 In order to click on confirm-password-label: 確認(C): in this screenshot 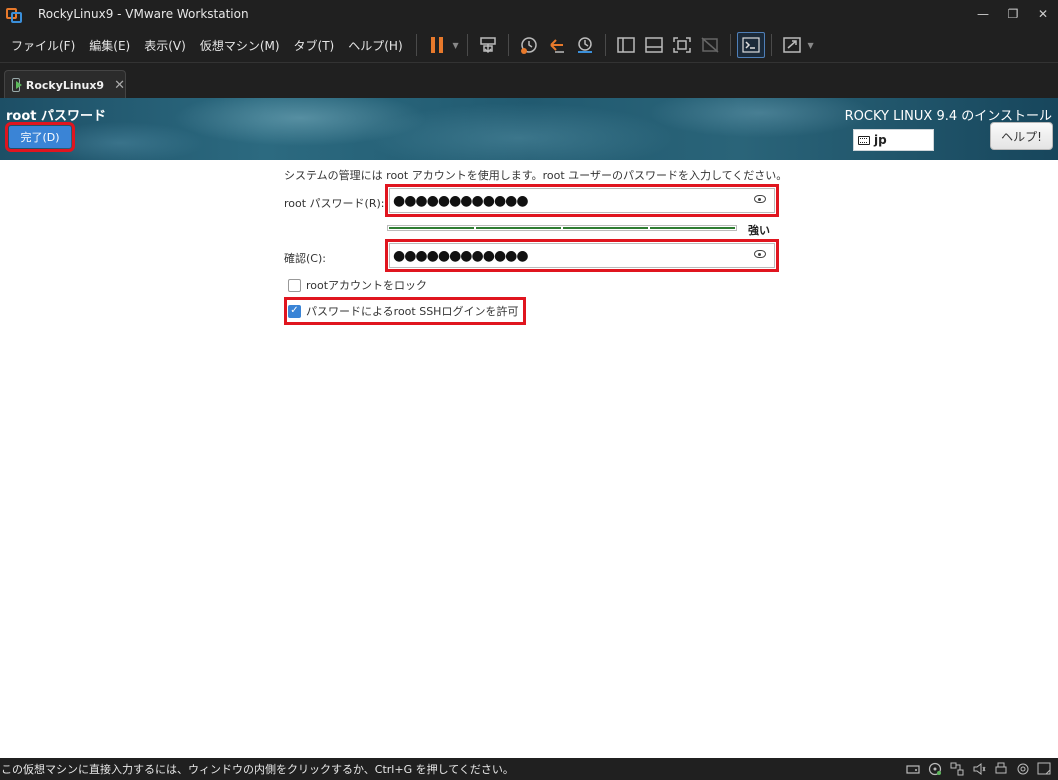, I will do `click(305, 258)`.